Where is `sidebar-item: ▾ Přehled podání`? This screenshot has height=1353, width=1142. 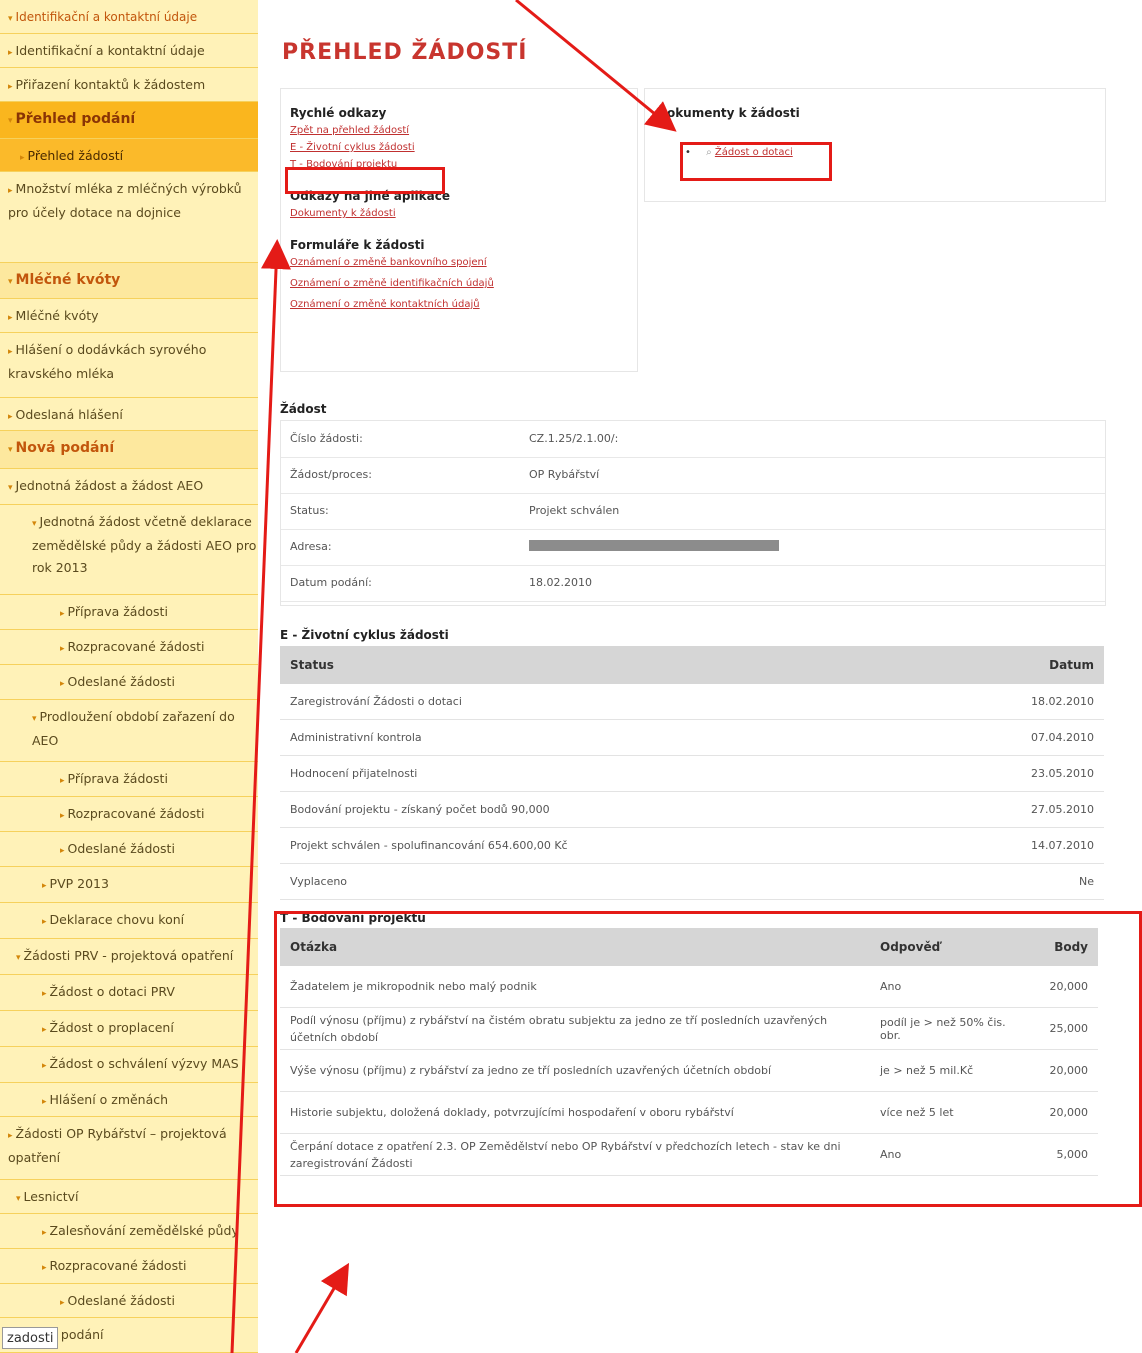
sidebar-item: ▾ Přehled podání is located at coordinates (129, 120).